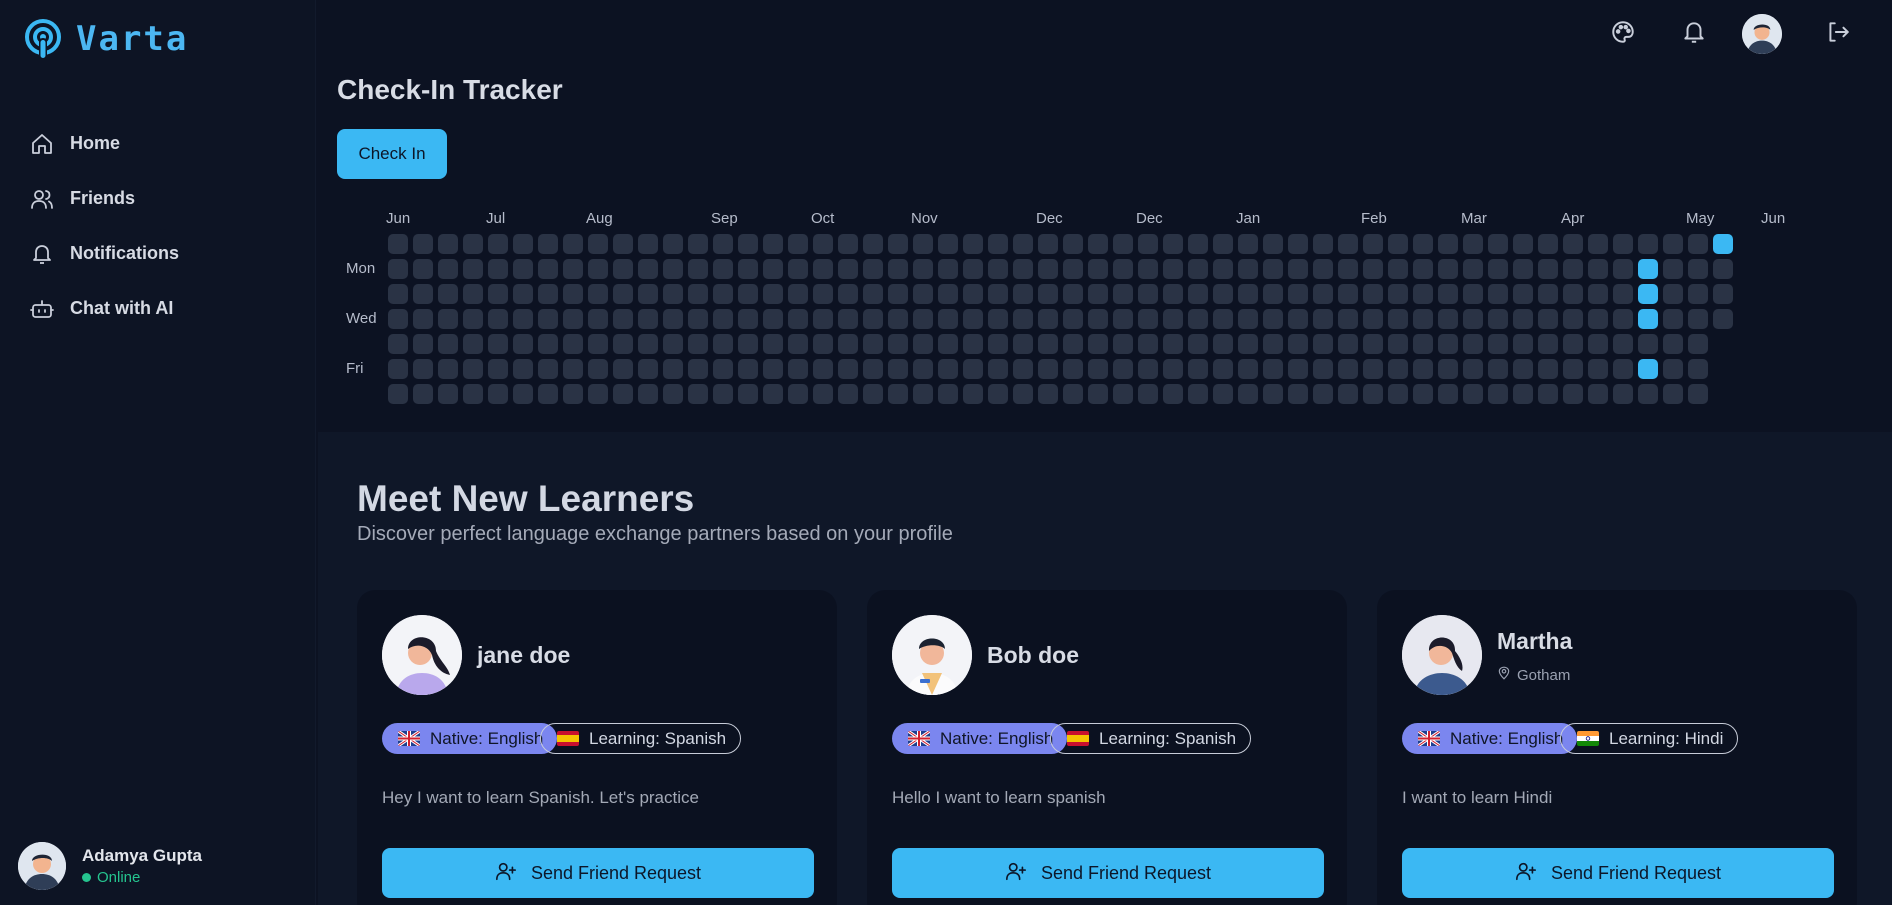 The image size is (1892, 905). Describe the element at coordinates (1623, 32) in the screenshot. I see `palette-icon` at that location.